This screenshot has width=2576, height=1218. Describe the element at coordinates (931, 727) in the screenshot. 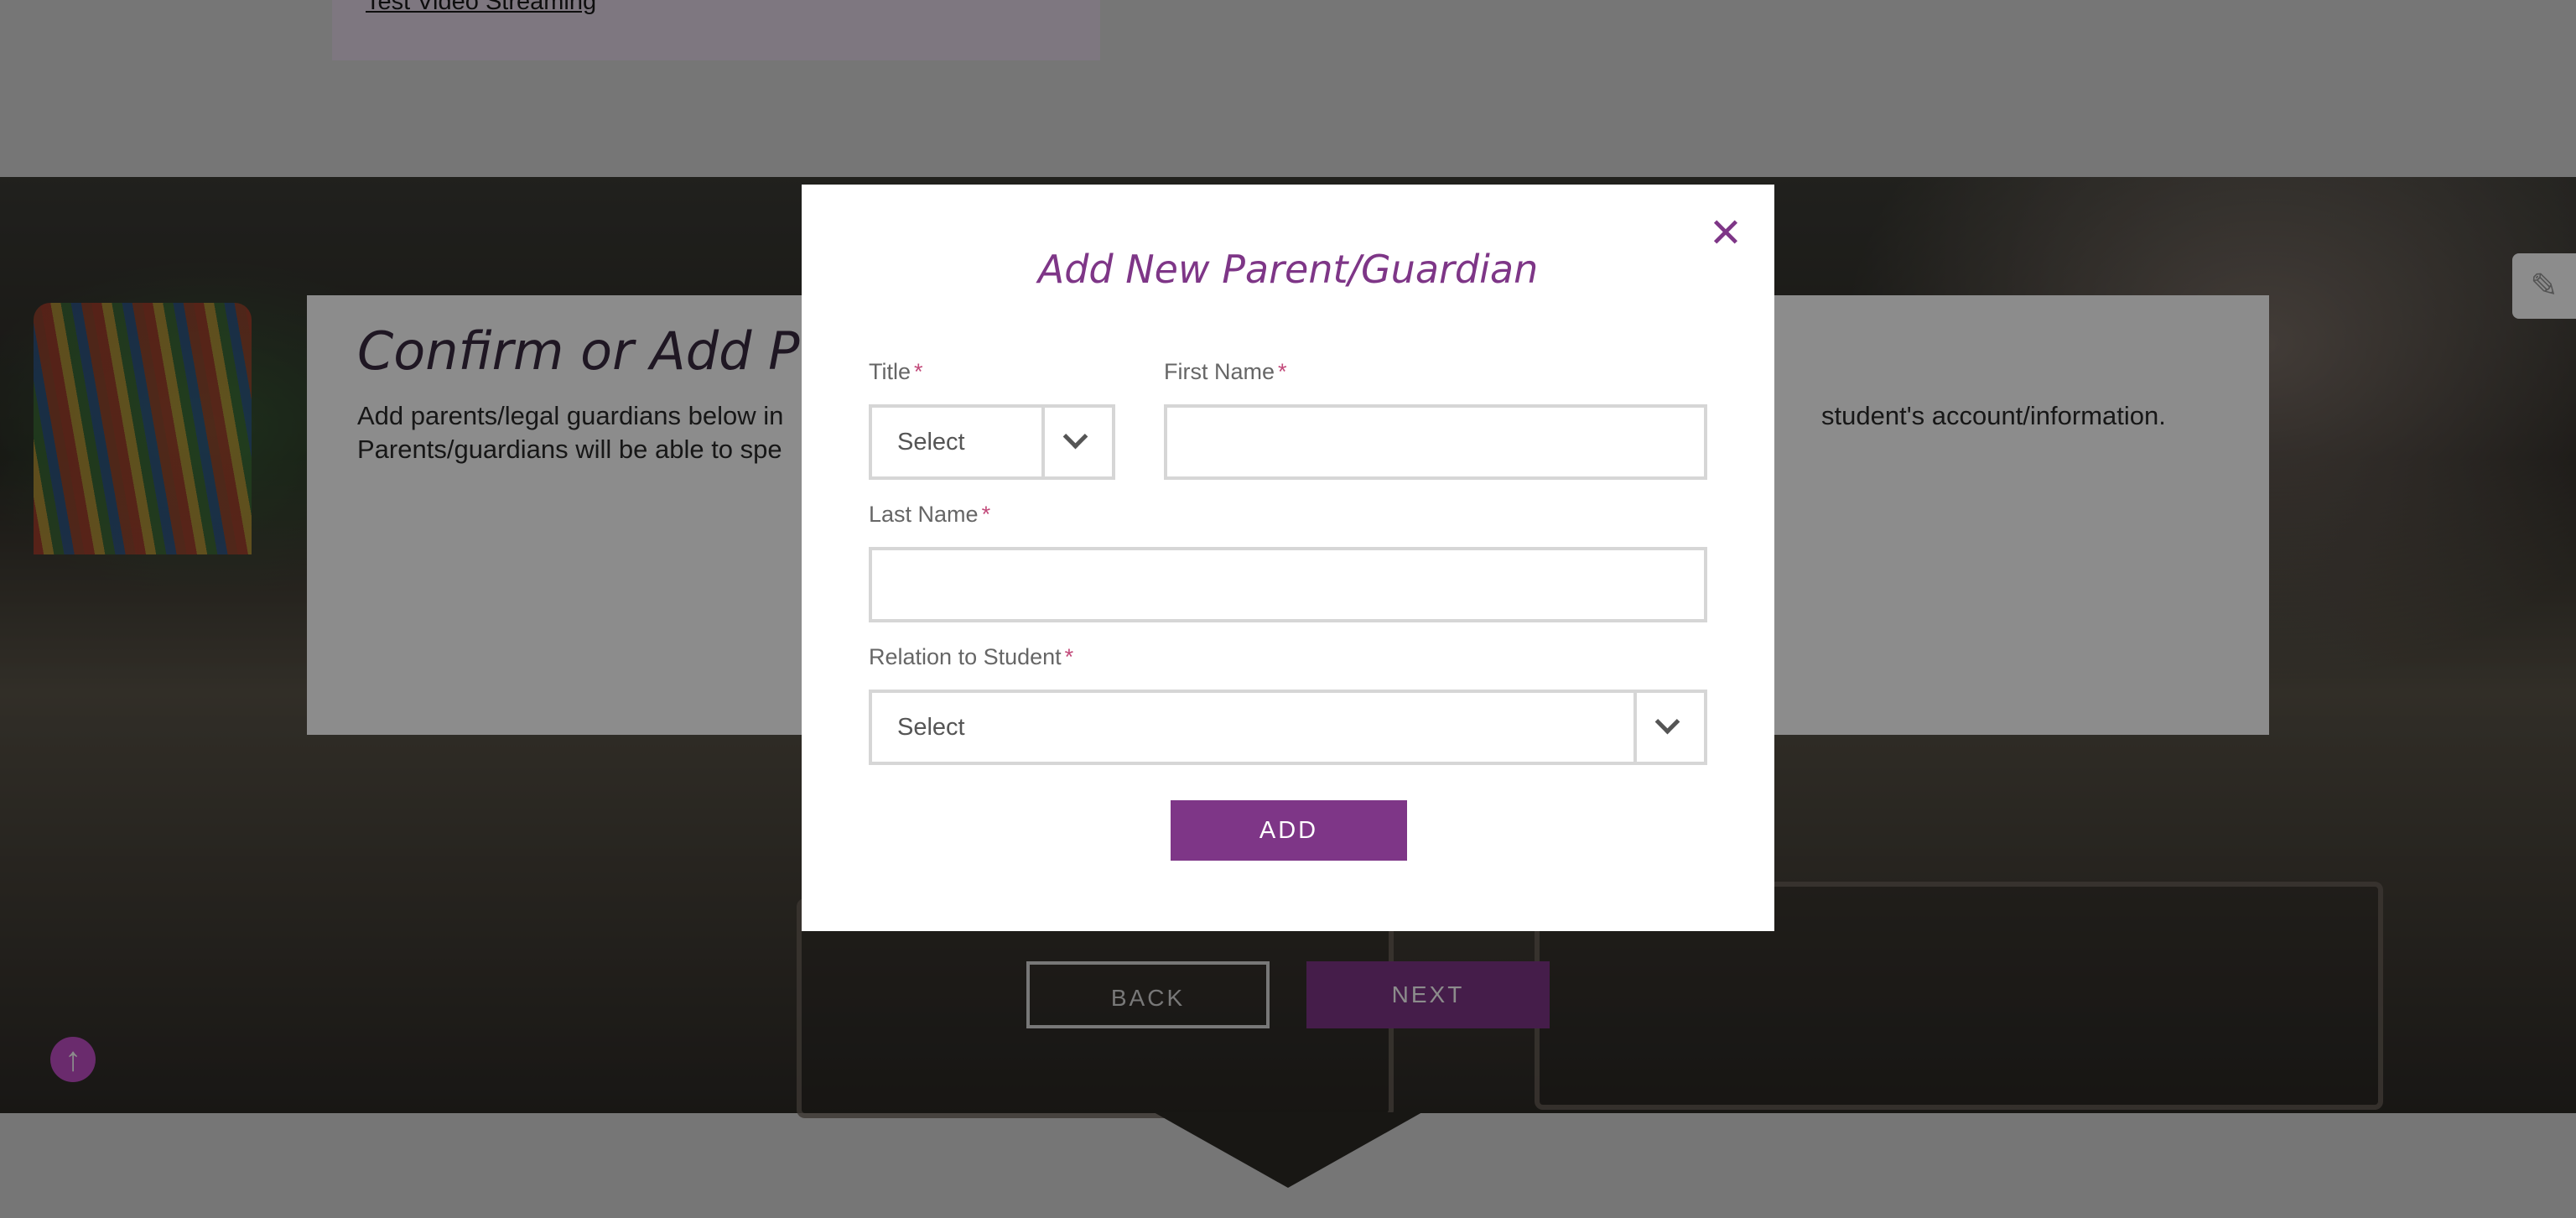

I see `relation-select-value: Select` at that location.